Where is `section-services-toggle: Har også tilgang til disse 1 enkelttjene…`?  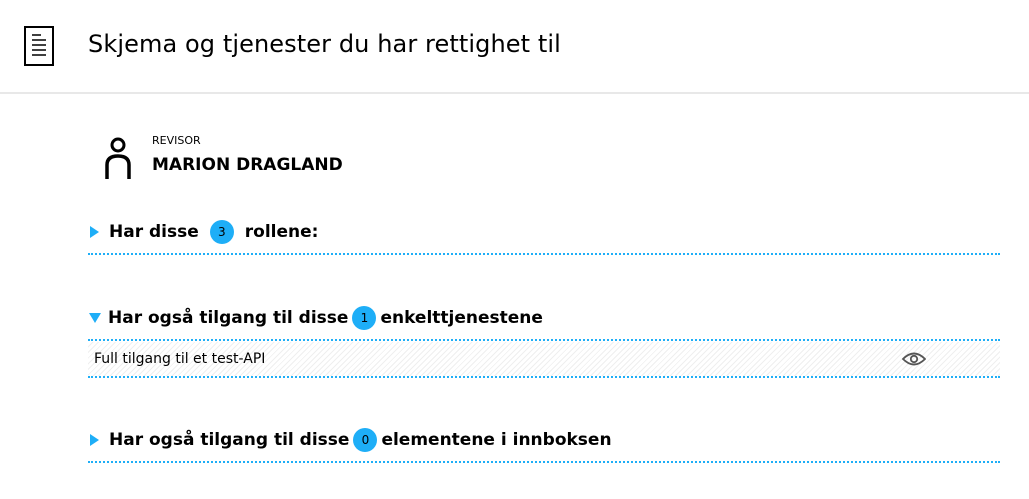 section-services-toggle: Har også tilgang til disse 1 enkelttjene… is located at coordinates (544, 318).